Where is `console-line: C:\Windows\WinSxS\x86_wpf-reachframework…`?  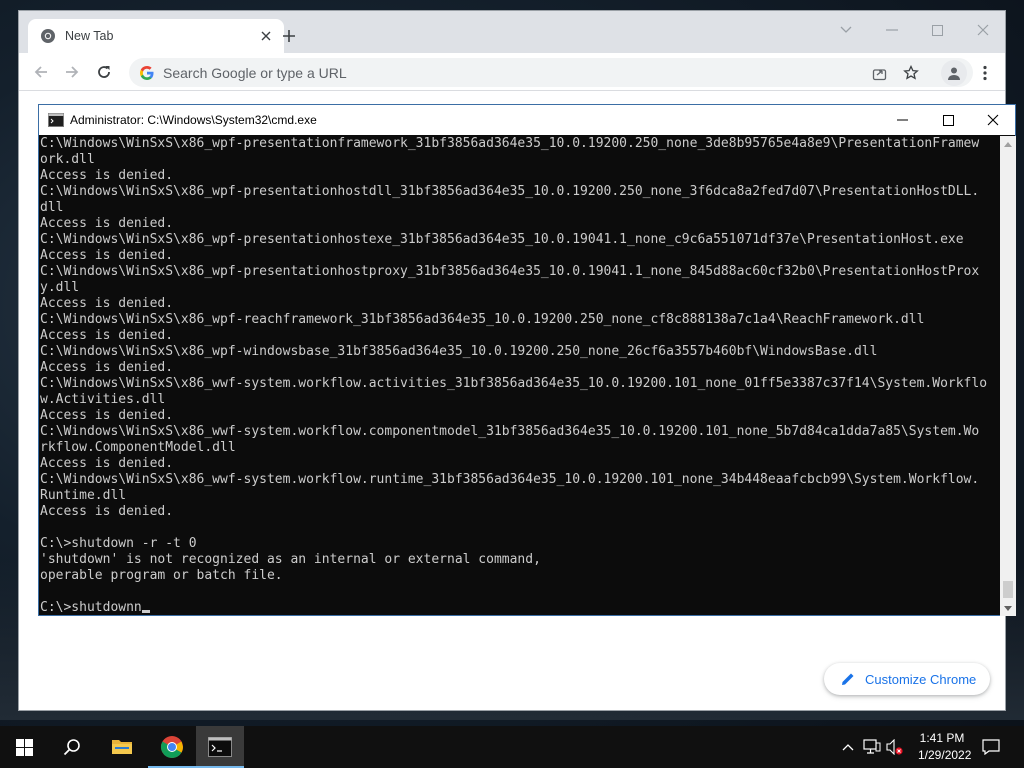 console-line: C:\Windows\WinSxS\x86_wpf-reachframework… is located at coordinates (482, 319).